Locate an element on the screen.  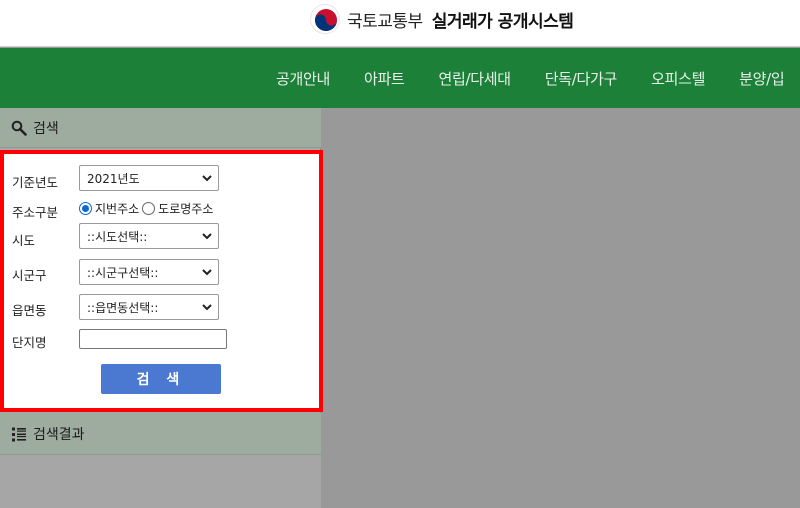
search-button: 검 색 is located at coordinates (161, 379).